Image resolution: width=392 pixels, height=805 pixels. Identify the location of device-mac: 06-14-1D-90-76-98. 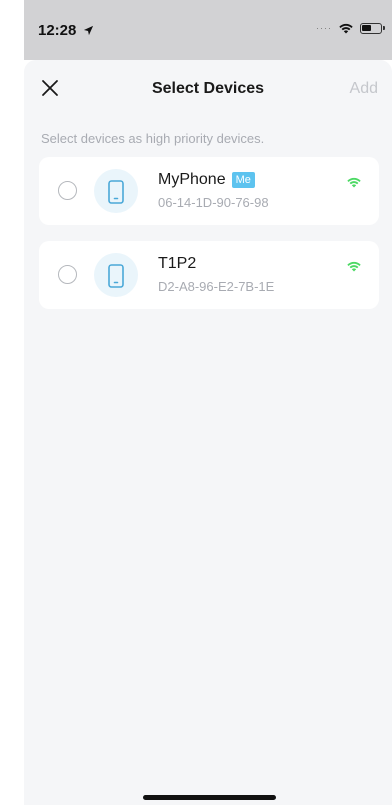
(213, 202).